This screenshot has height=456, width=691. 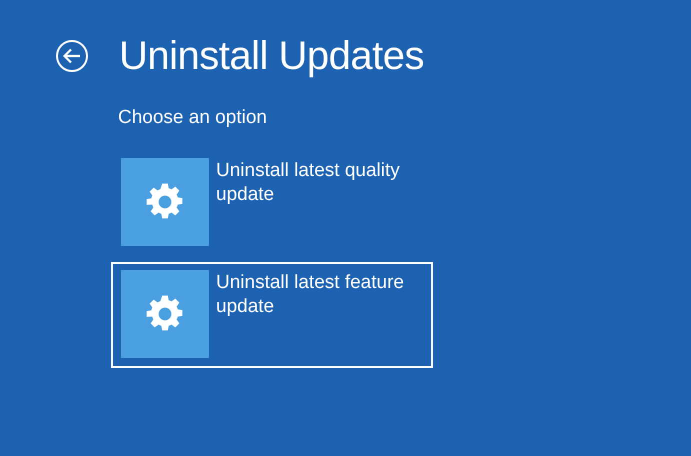 What do you see at coordinates (193, 118) in the screenshot?
I see `subtitle: Choose an option` at bounding box center [193, 118].